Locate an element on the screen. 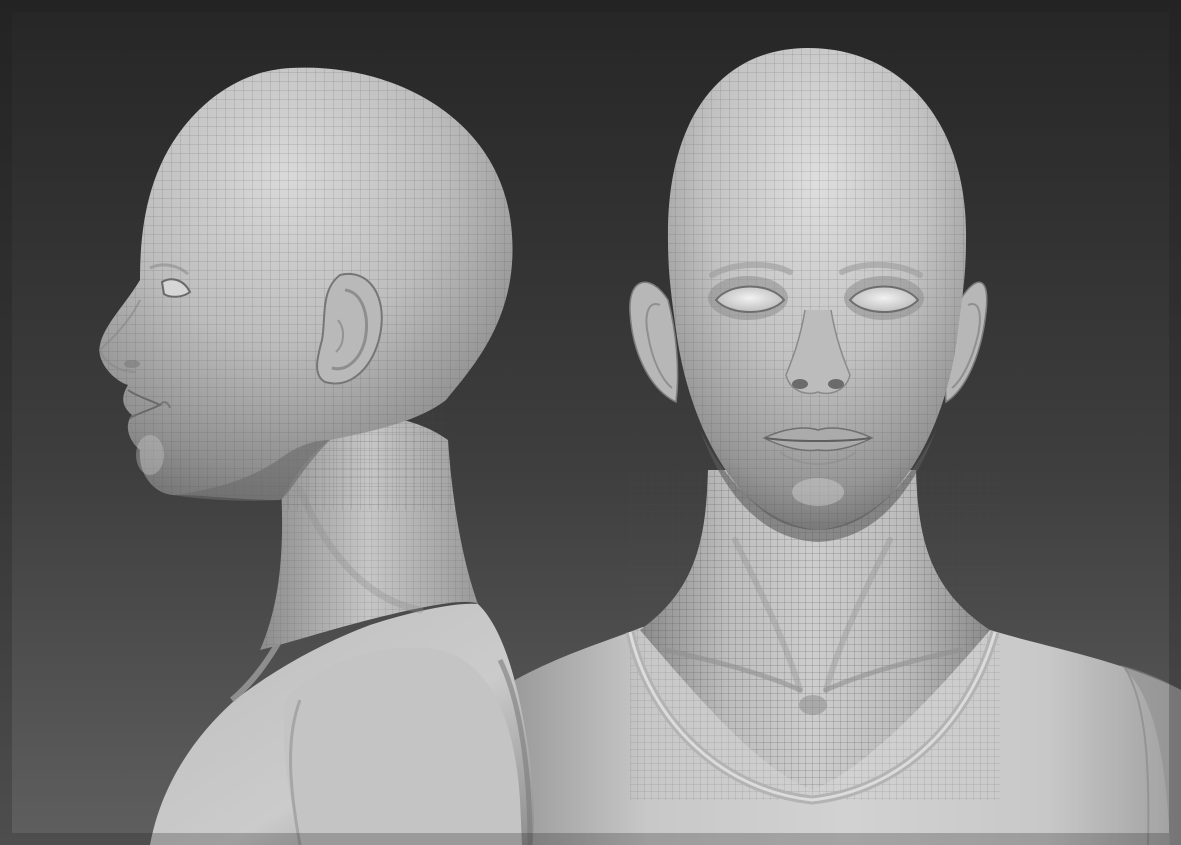 The height and width of the screenshot is (845, 1181). front-jugular-notch is located at coordinates (813, 705).